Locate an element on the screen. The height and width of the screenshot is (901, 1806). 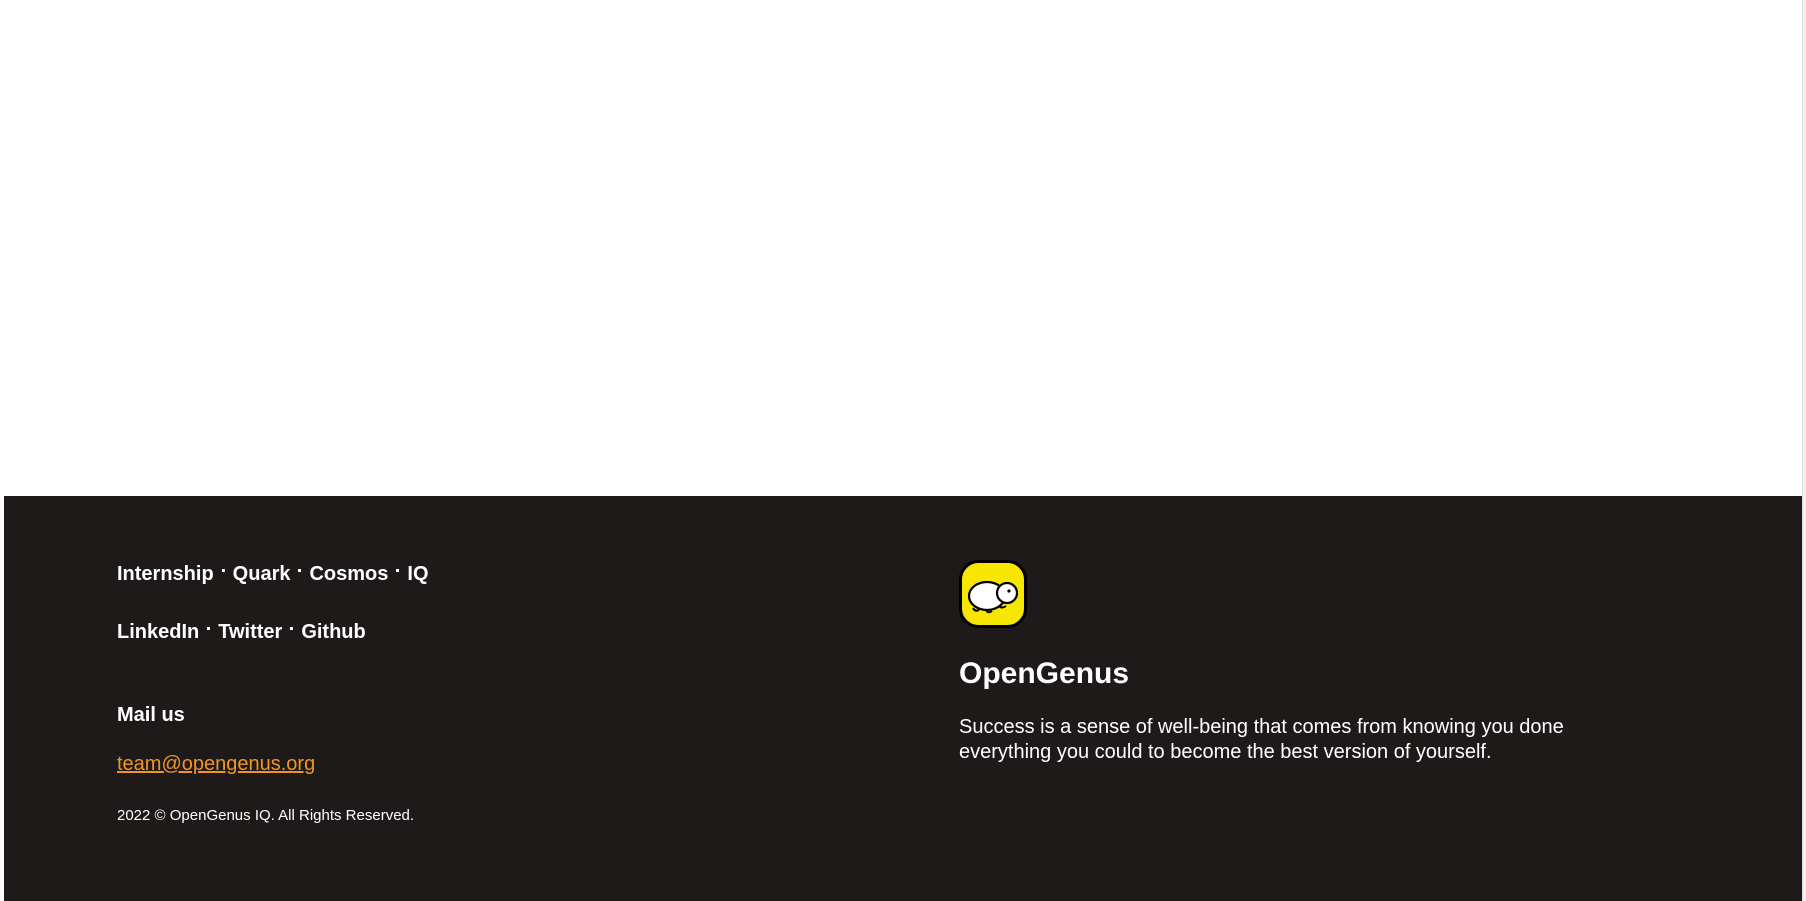
footer-link-twitter: Twitter is located at coordinates (250, 632).